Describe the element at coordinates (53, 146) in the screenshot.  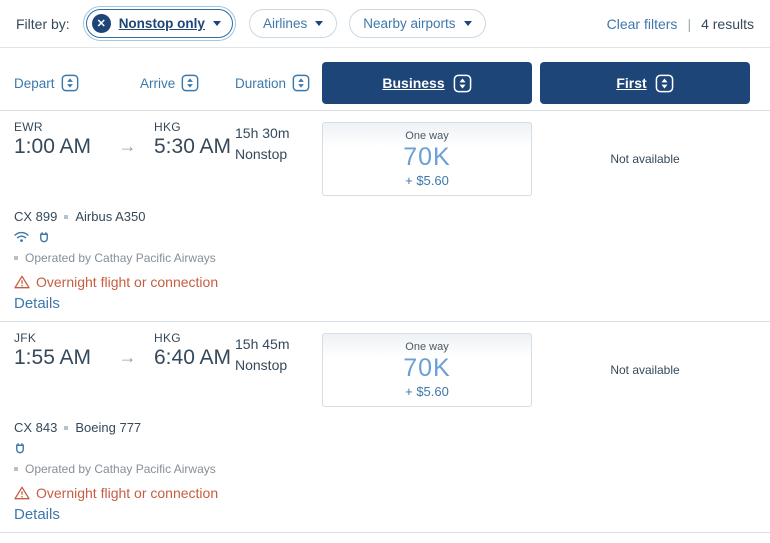
I see `depart-time: 1:00 AM` at that location.